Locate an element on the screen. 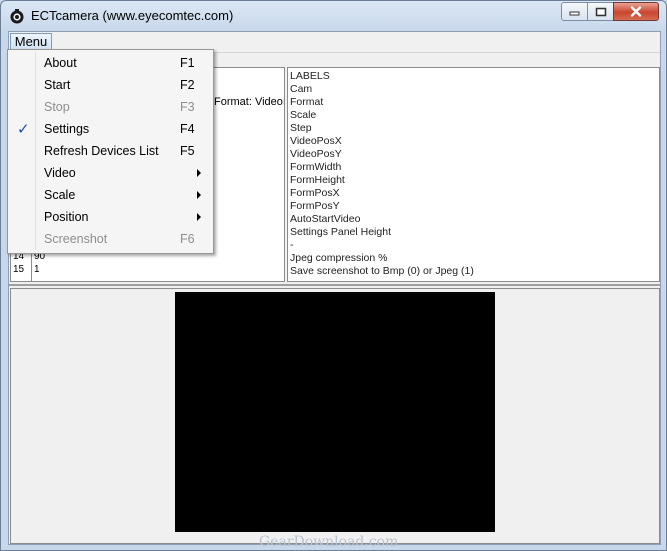 The image size is (667, 551). checkmark-icon: ✓ is located at coordinates (23, 129).